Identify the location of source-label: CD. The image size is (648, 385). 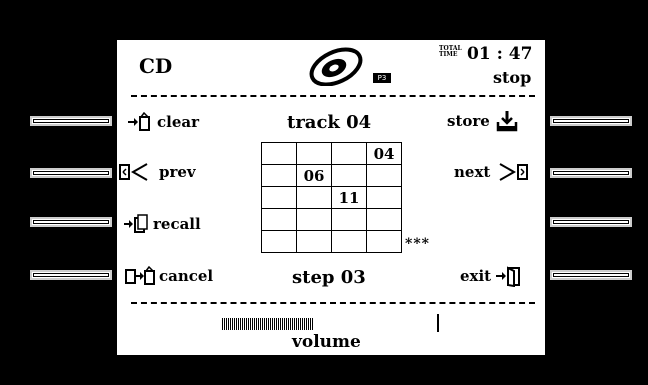
(156, 66).